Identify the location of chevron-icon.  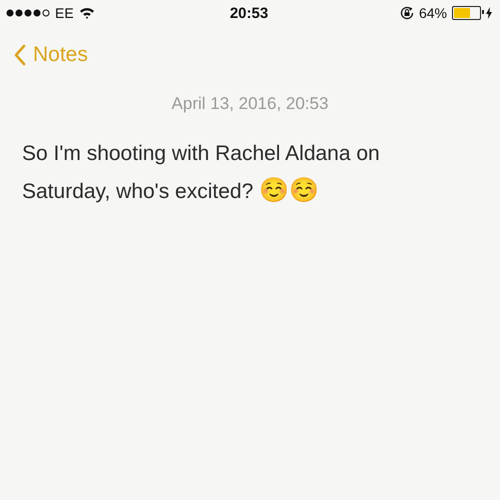
(20, 55).